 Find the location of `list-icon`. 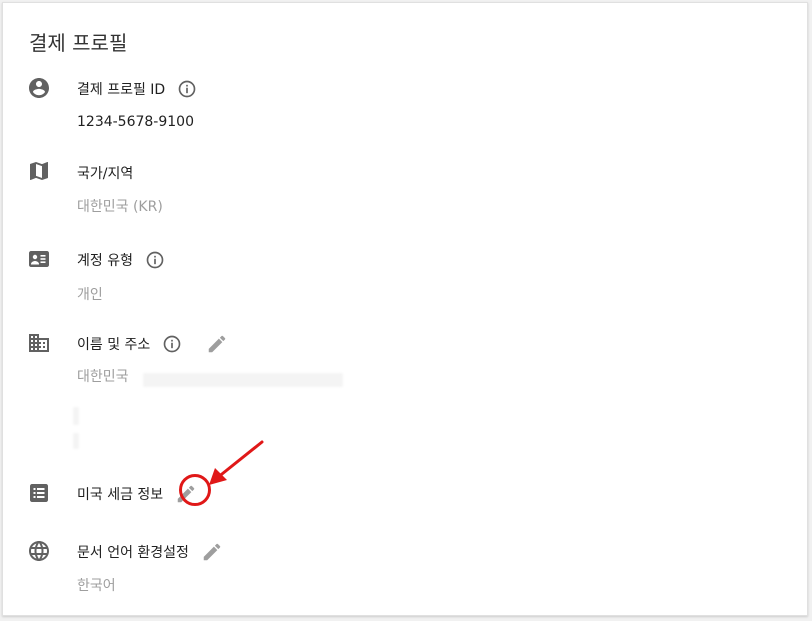

list-icon is located at coordinates (39, 493).